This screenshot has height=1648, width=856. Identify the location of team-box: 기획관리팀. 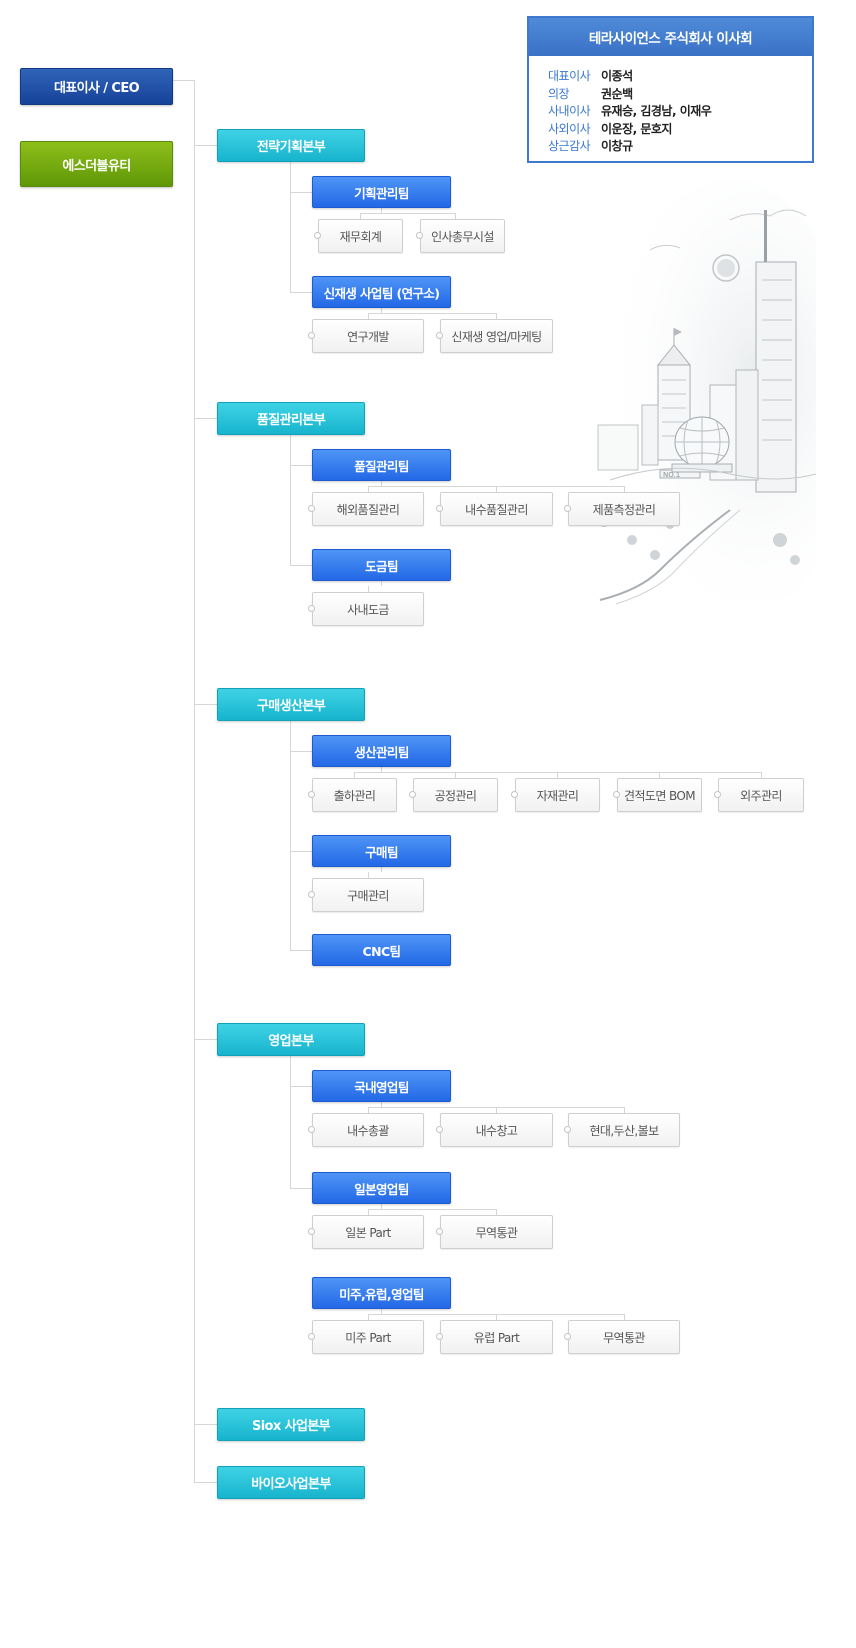
(381, 192).